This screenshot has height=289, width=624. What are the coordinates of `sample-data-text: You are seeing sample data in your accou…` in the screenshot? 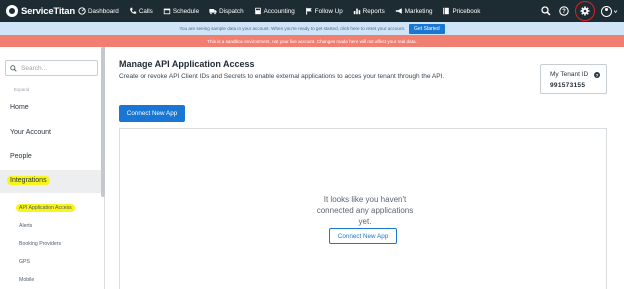 It's located at (292, 28).